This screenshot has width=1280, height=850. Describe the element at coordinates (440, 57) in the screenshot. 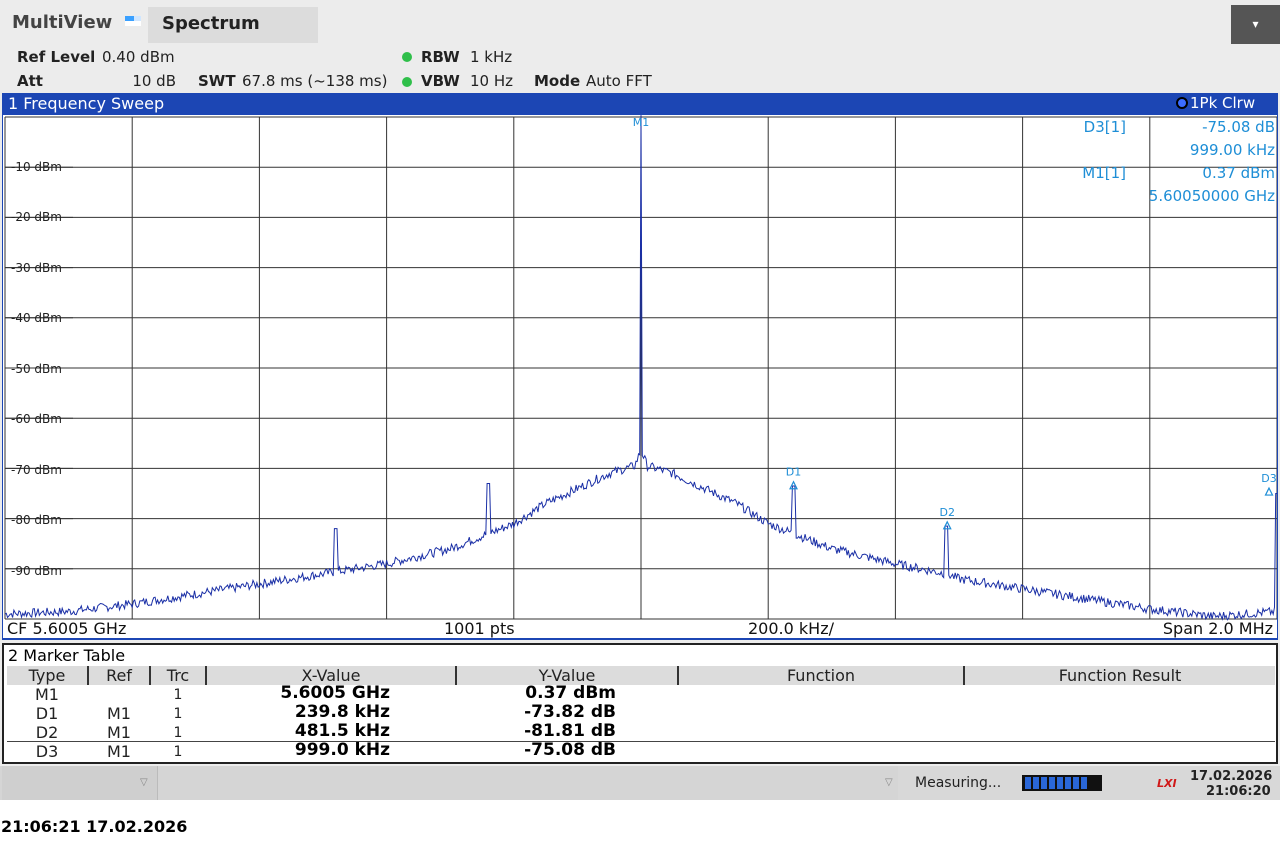

I see `rbw-label: RBW` at that location.